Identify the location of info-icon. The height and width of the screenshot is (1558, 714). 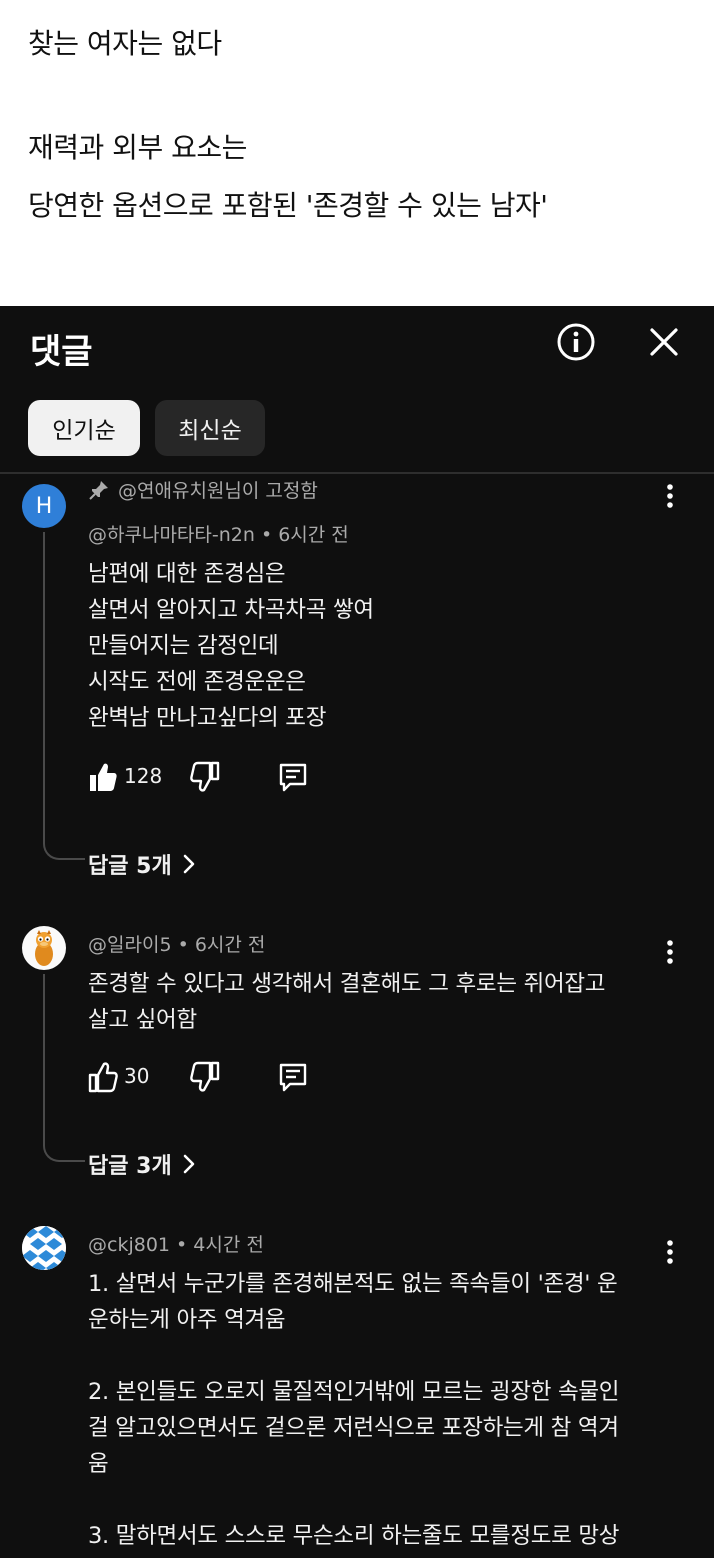
(576, 342).